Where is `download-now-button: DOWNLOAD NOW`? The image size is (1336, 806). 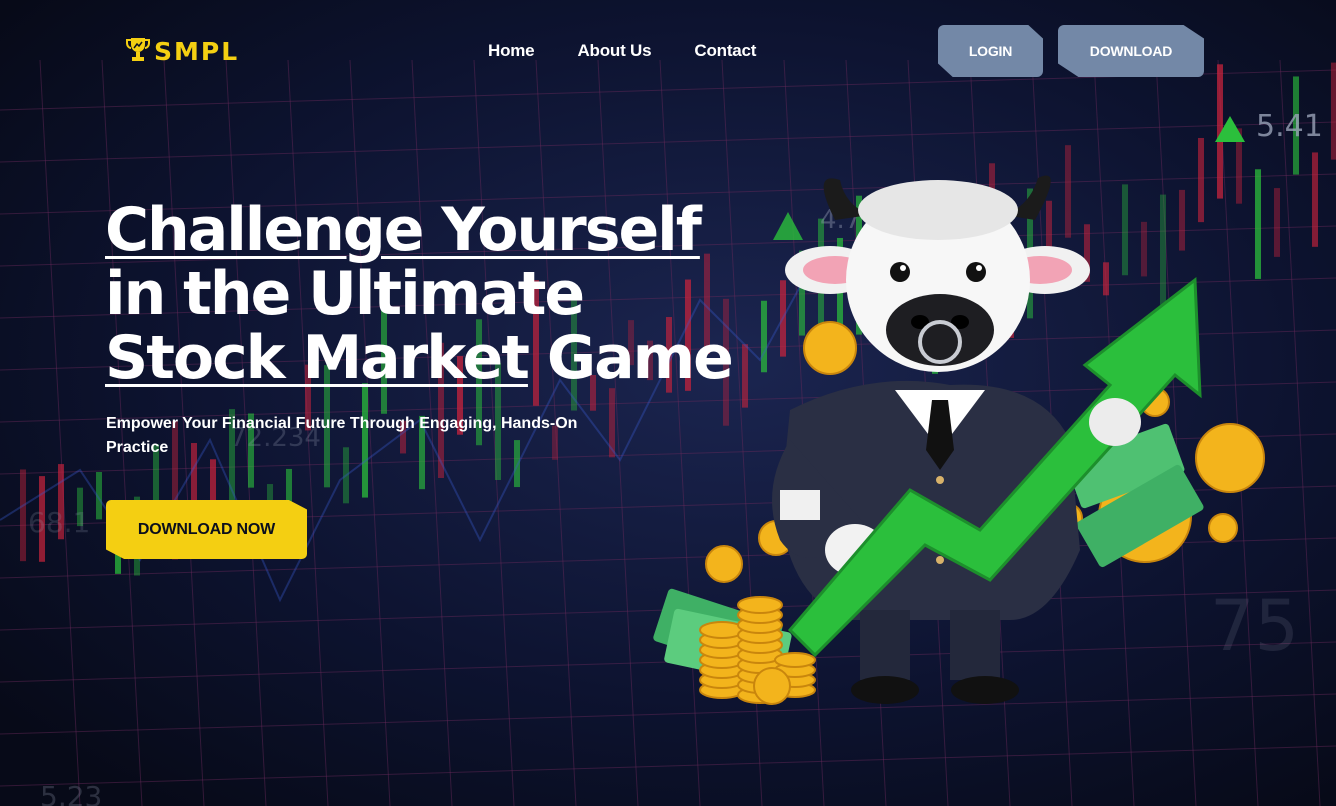 download-now-button: DOWNLOAD NOW is located at coordinates (206, 529).